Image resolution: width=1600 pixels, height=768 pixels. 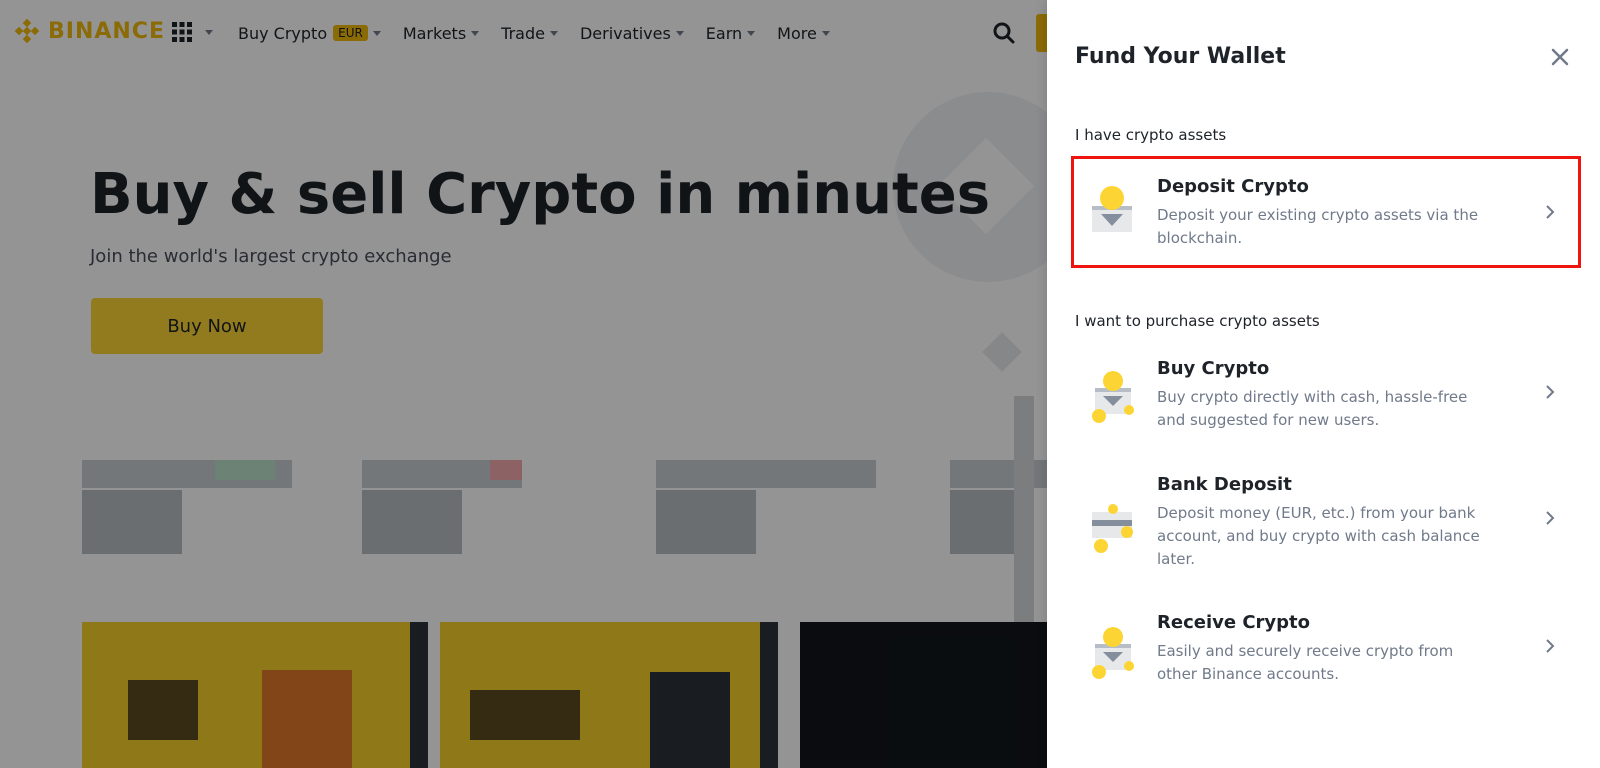 I want to click on section-label-purchase-crypto: I want to purchase crypto assets, so click(x=1197, y=321).